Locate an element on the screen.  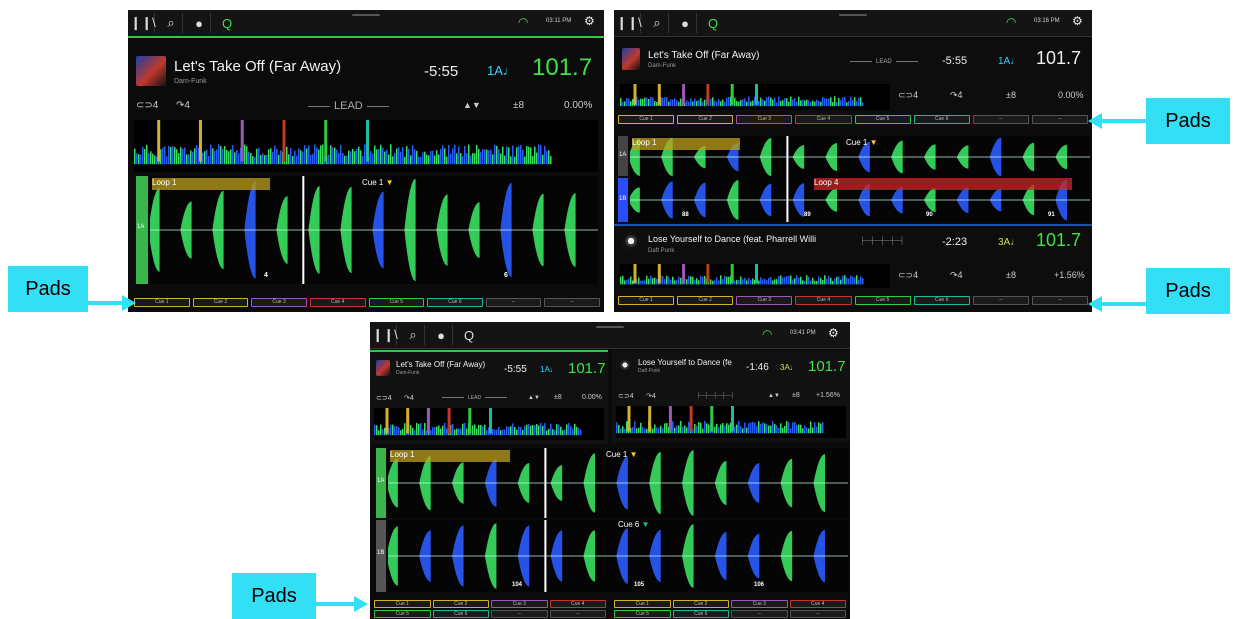
waveform-area-b: Loop 4 88 89 90 91 is located at coordinates (860, 200).